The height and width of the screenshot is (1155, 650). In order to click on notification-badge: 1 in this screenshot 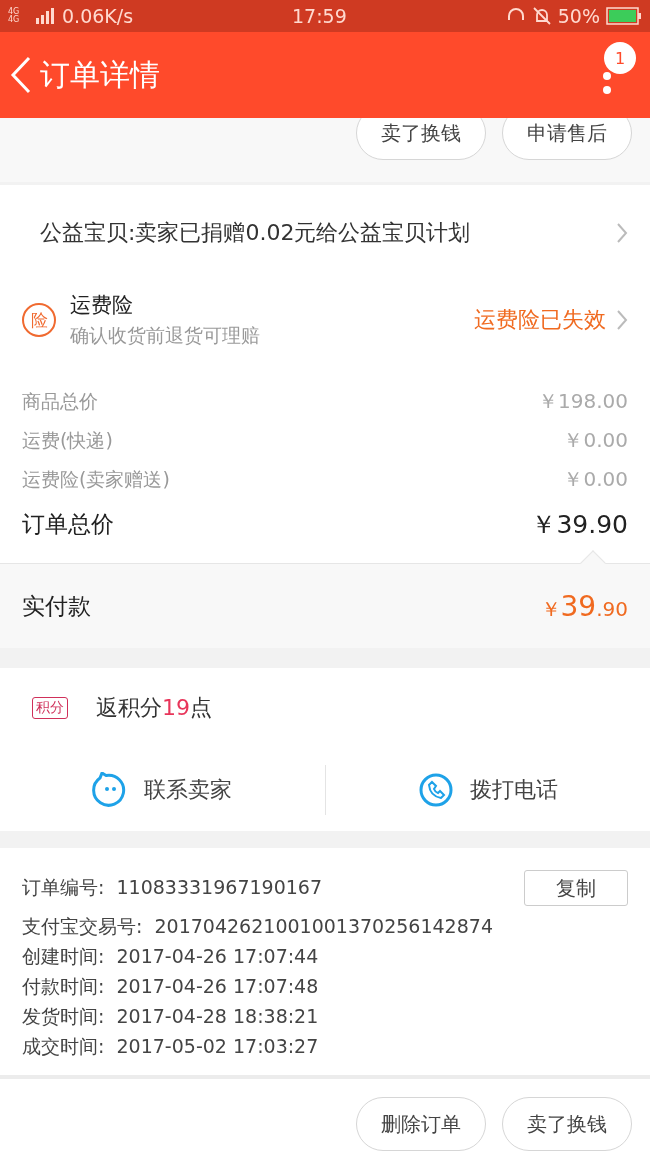, I will do `click(620, 58)`.